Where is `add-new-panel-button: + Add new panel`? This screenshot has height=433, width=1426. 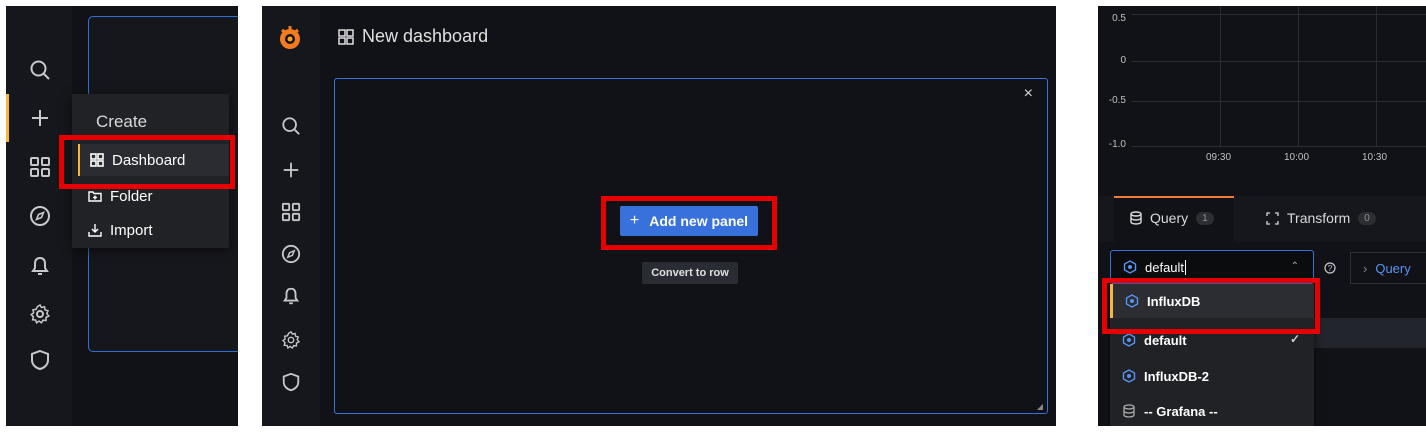
add-new-panel-button: + Add new panel is located at coordinates (689, 221).